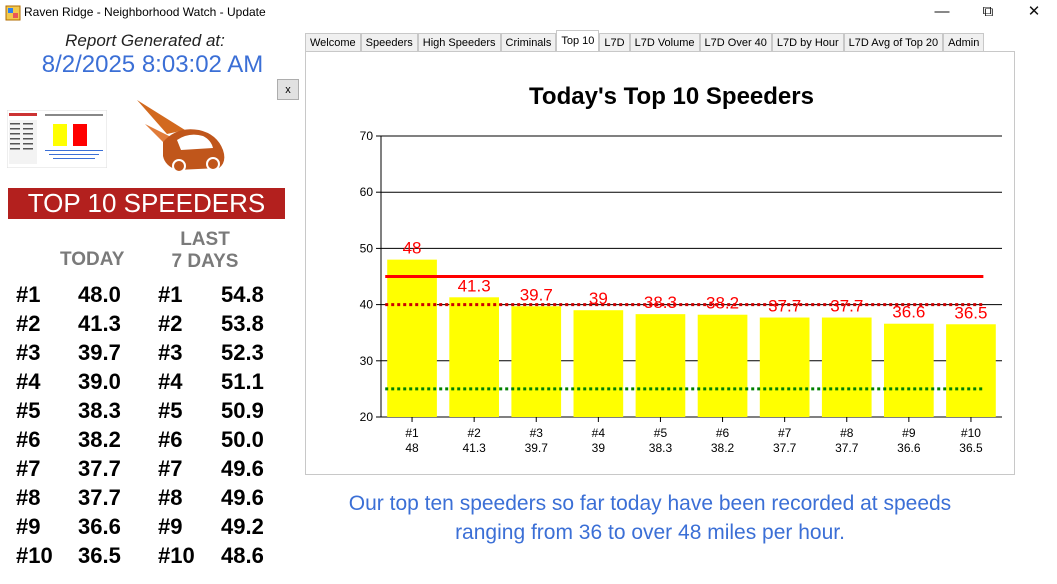  I want to click on tab-l7d: L7D, so click(614, 42).